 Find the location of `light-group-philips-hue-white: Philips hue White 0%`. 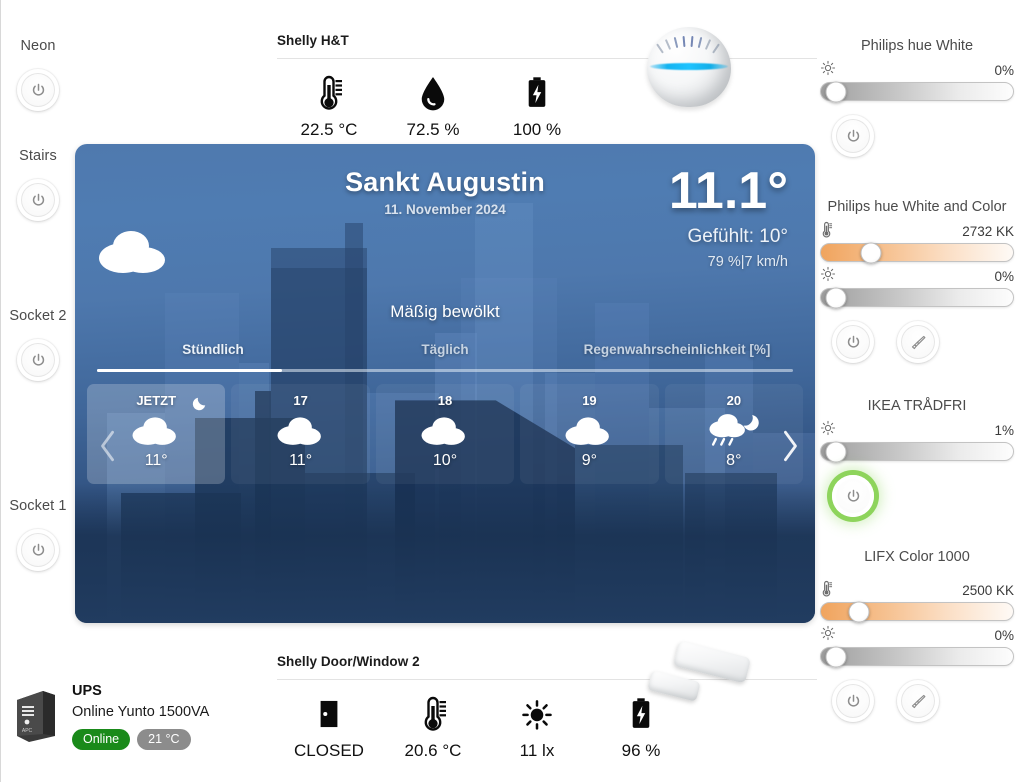

light-group-philips-hue-white: Philips hue White 0% is located at coordinates (917, 100).